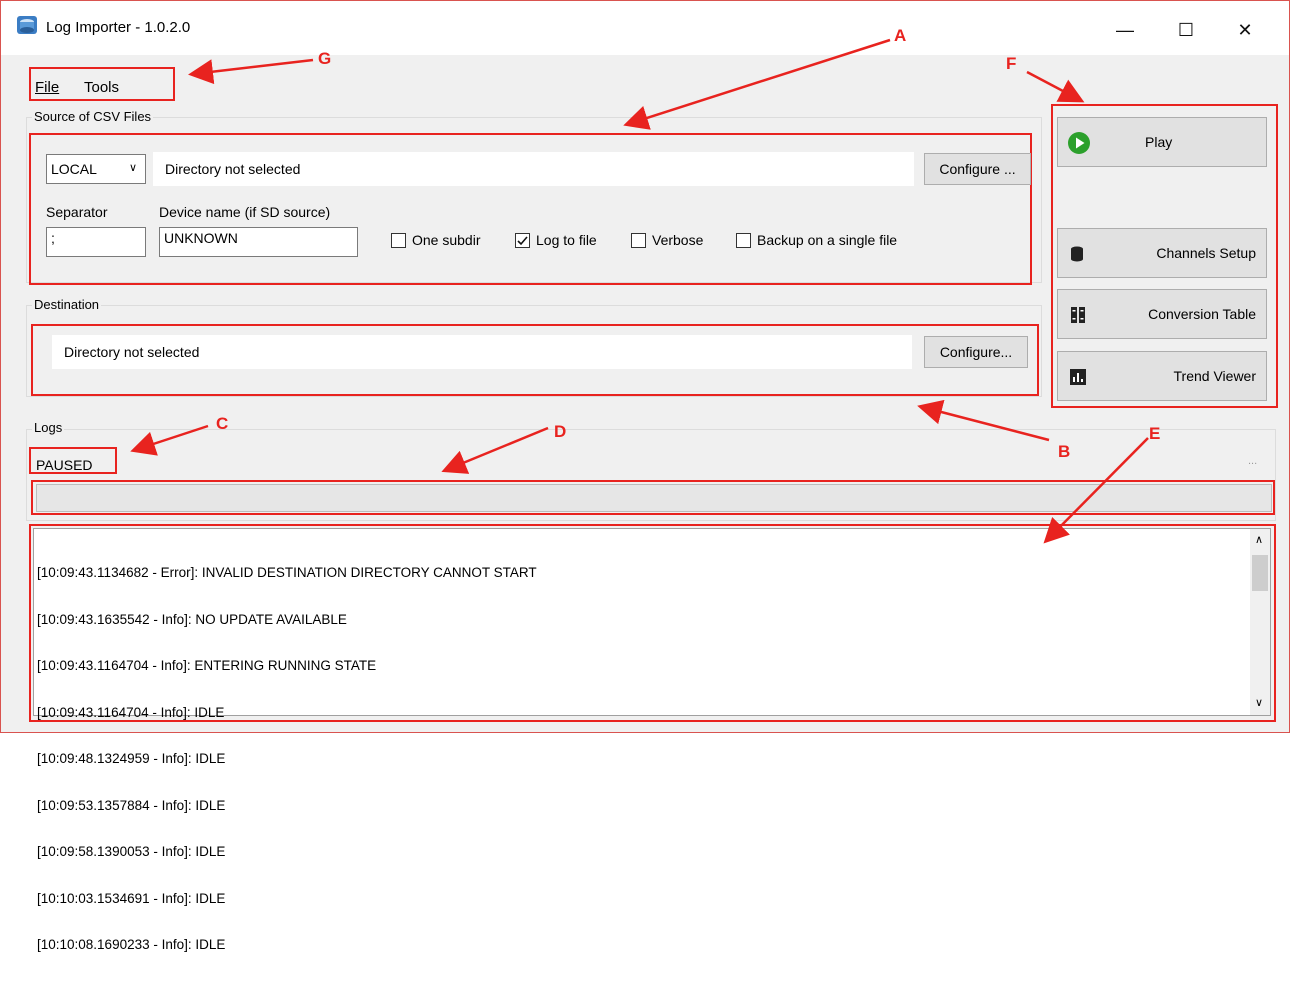 Image resolution: width=1290 pixels, height=984 pixels. Describe the element at coordinates (131, 898) in the screenshot. I see `log-line: [10:10:03.1534691 - Info]: IDLE` at that location.